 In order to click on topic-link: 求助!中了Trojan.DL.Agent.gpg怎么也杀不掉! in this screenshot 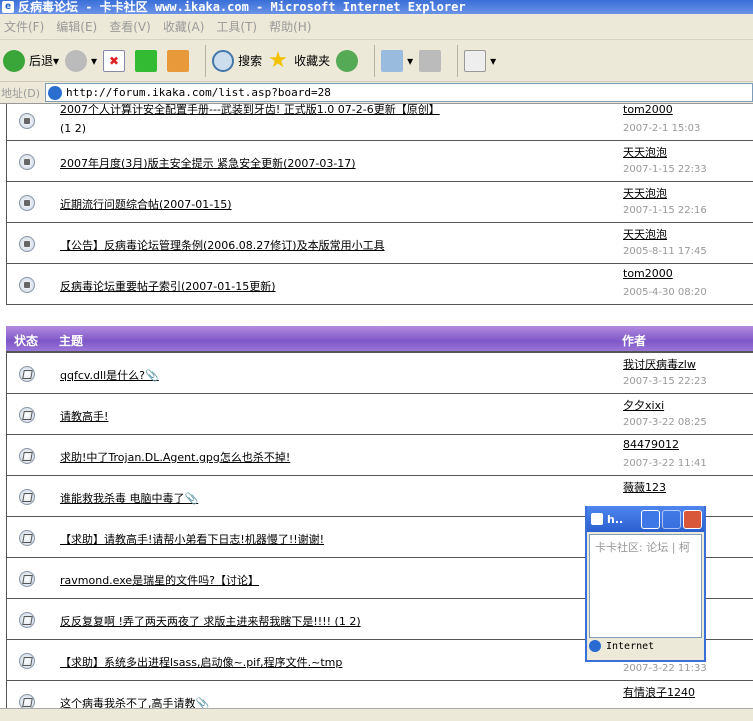, I will do `click(175, 457)`.